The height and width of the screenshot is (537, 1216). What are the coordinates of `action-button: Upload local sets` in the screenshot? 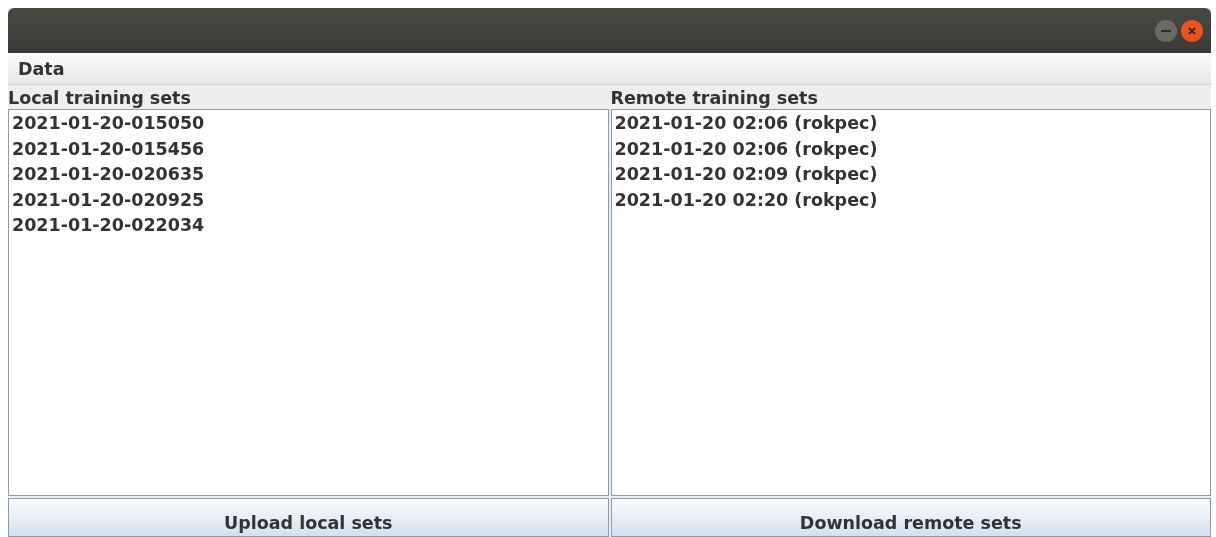 It's located at (308, 517).